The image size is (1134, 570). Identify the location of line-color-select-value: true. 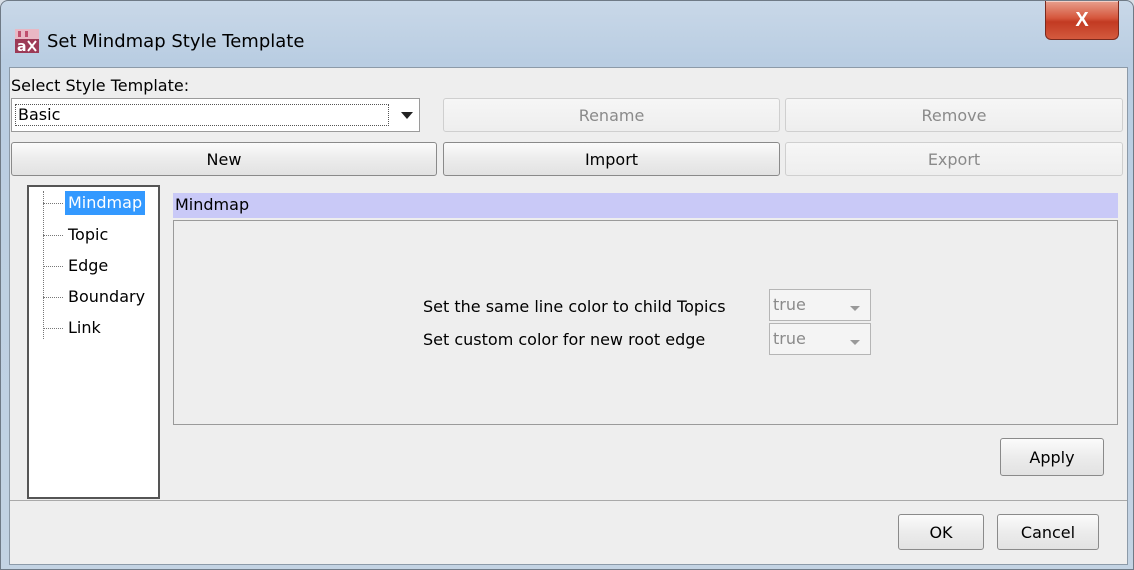
(789, 304).